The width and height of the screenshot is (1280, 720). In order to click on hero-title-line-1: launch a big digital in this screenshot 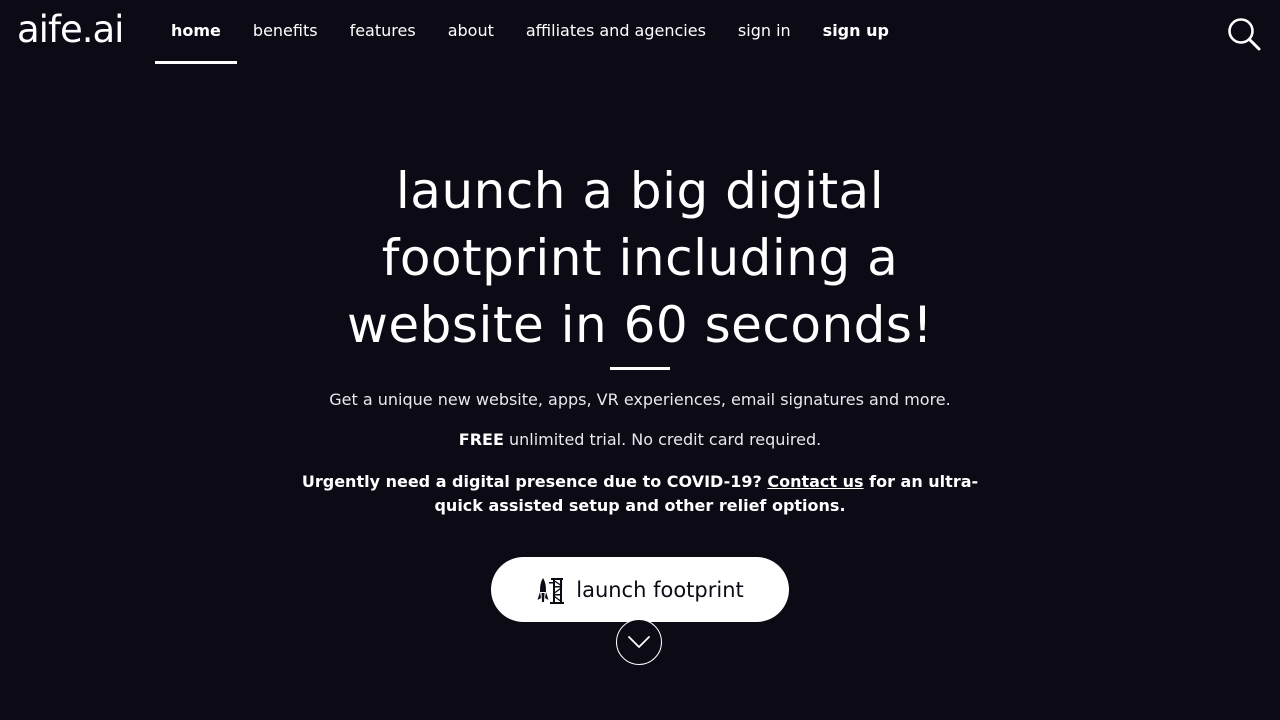, I will do `click(640, 191)`.